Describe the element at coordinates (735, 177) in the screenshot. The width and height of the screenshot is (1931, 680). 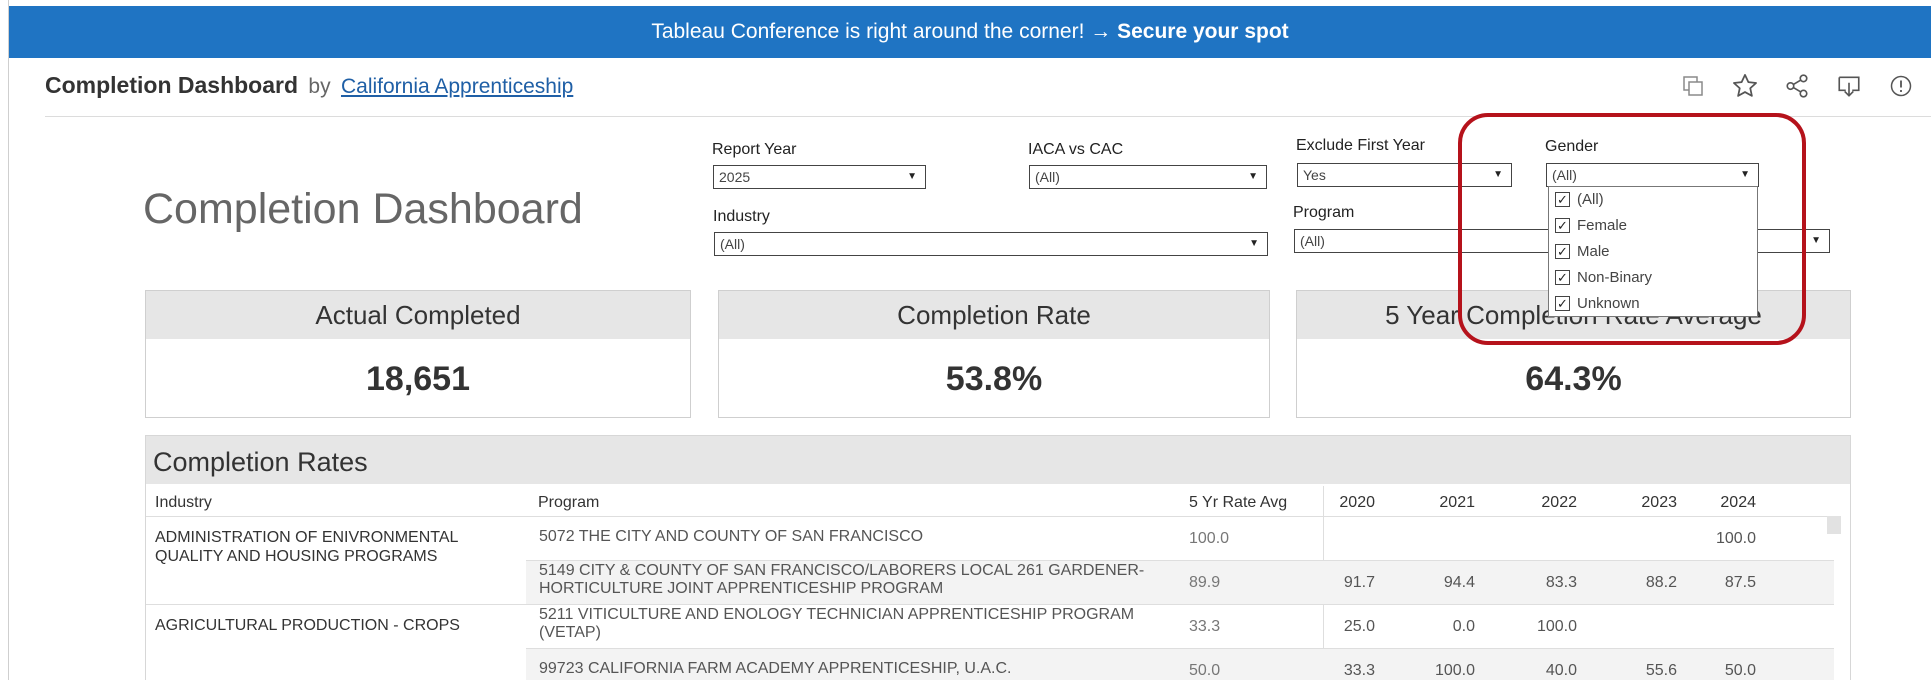
I see `report-year-value: 2025` at that location.